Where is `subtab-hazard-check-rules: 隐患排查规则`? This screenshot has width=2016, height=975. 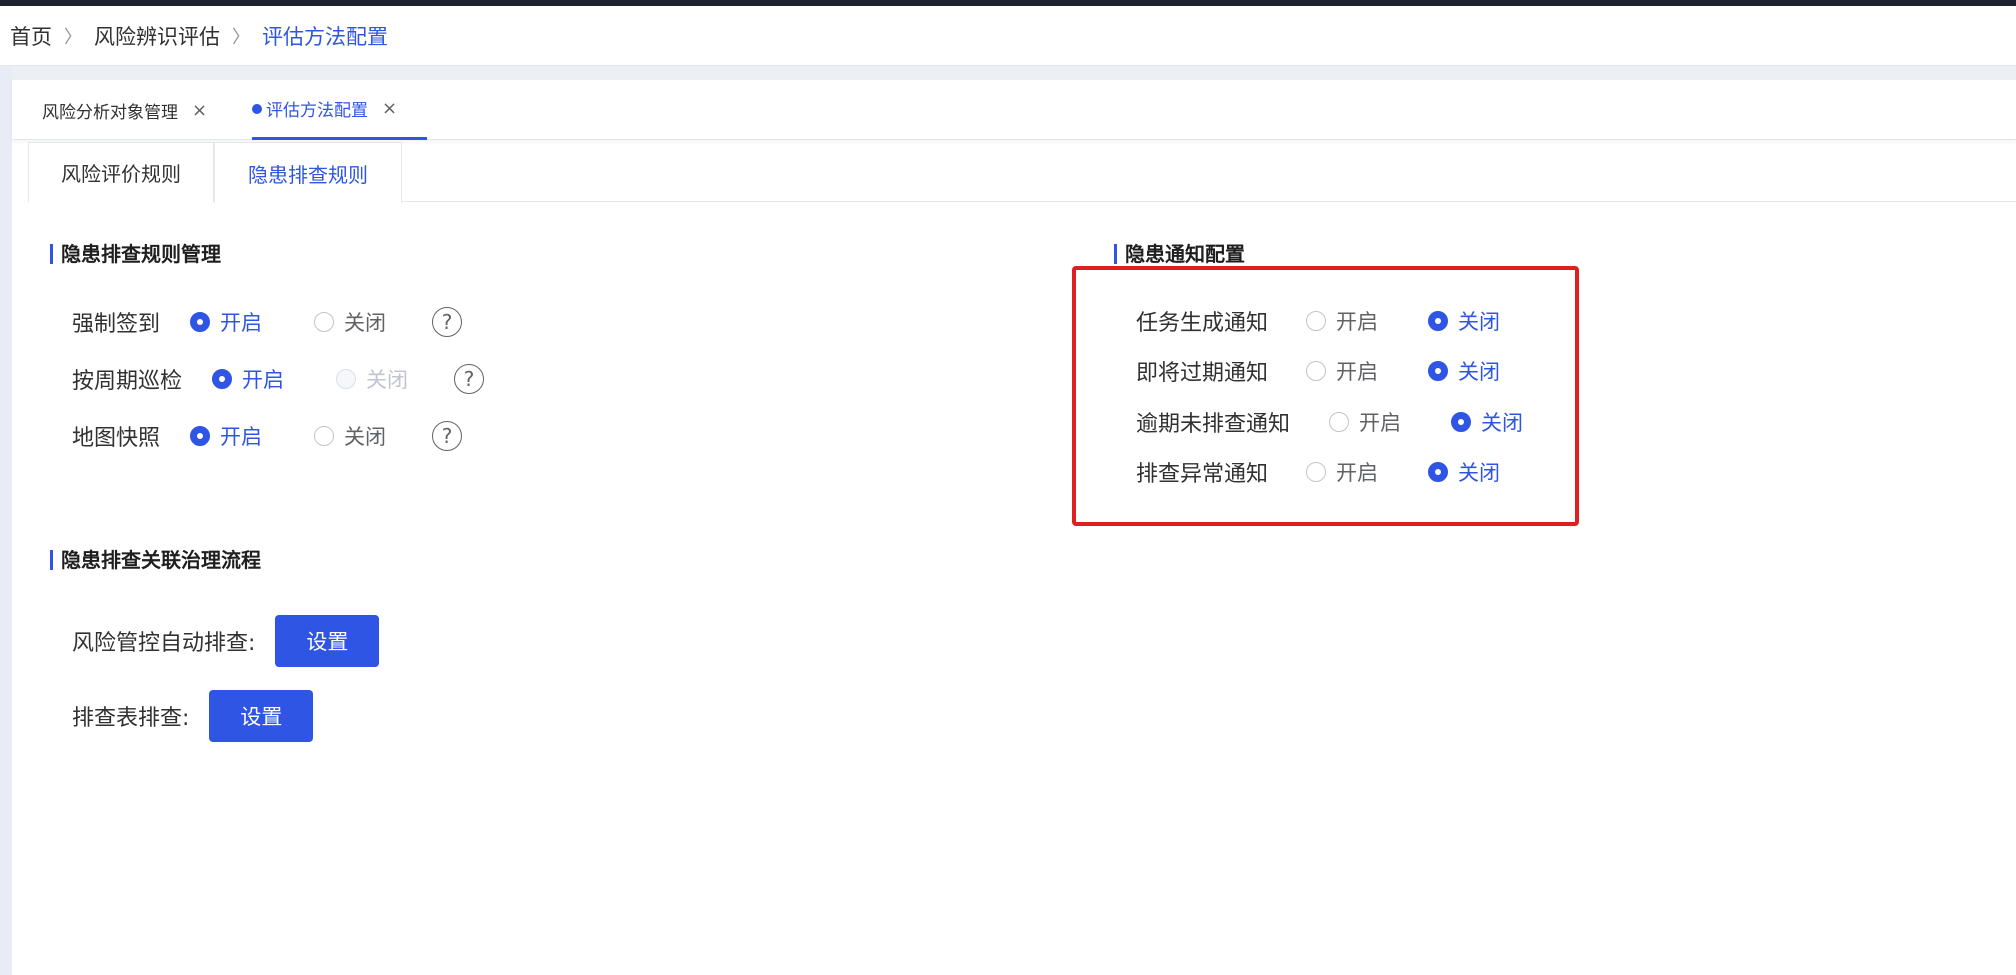 subtab-hazard-check-rules: 隐患排查规则 is located at coordinates (308, 172).